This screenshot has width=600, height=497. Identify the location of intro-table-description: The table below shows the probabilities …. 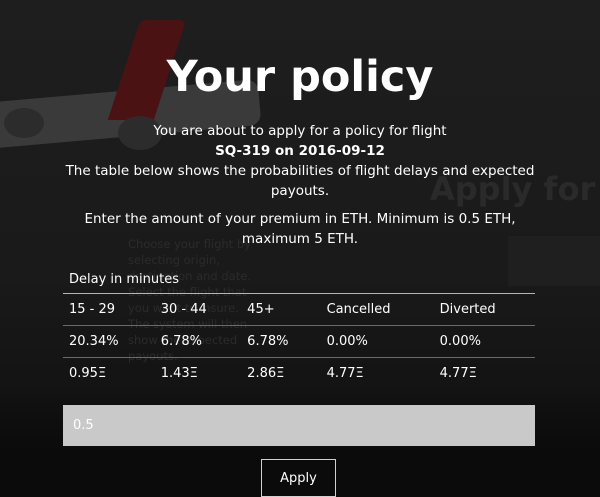
(300, 181).